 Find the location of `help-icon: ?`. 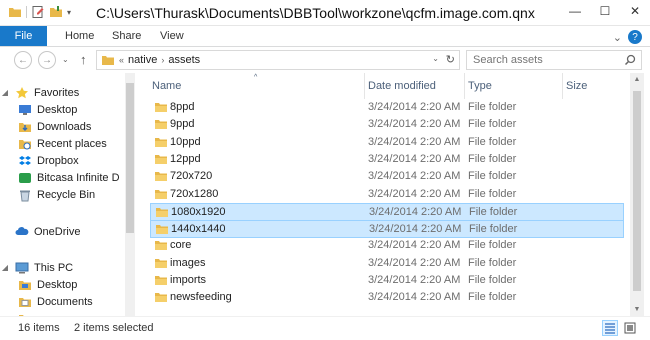

help-icon: ? is located at coordinates (635, 37).